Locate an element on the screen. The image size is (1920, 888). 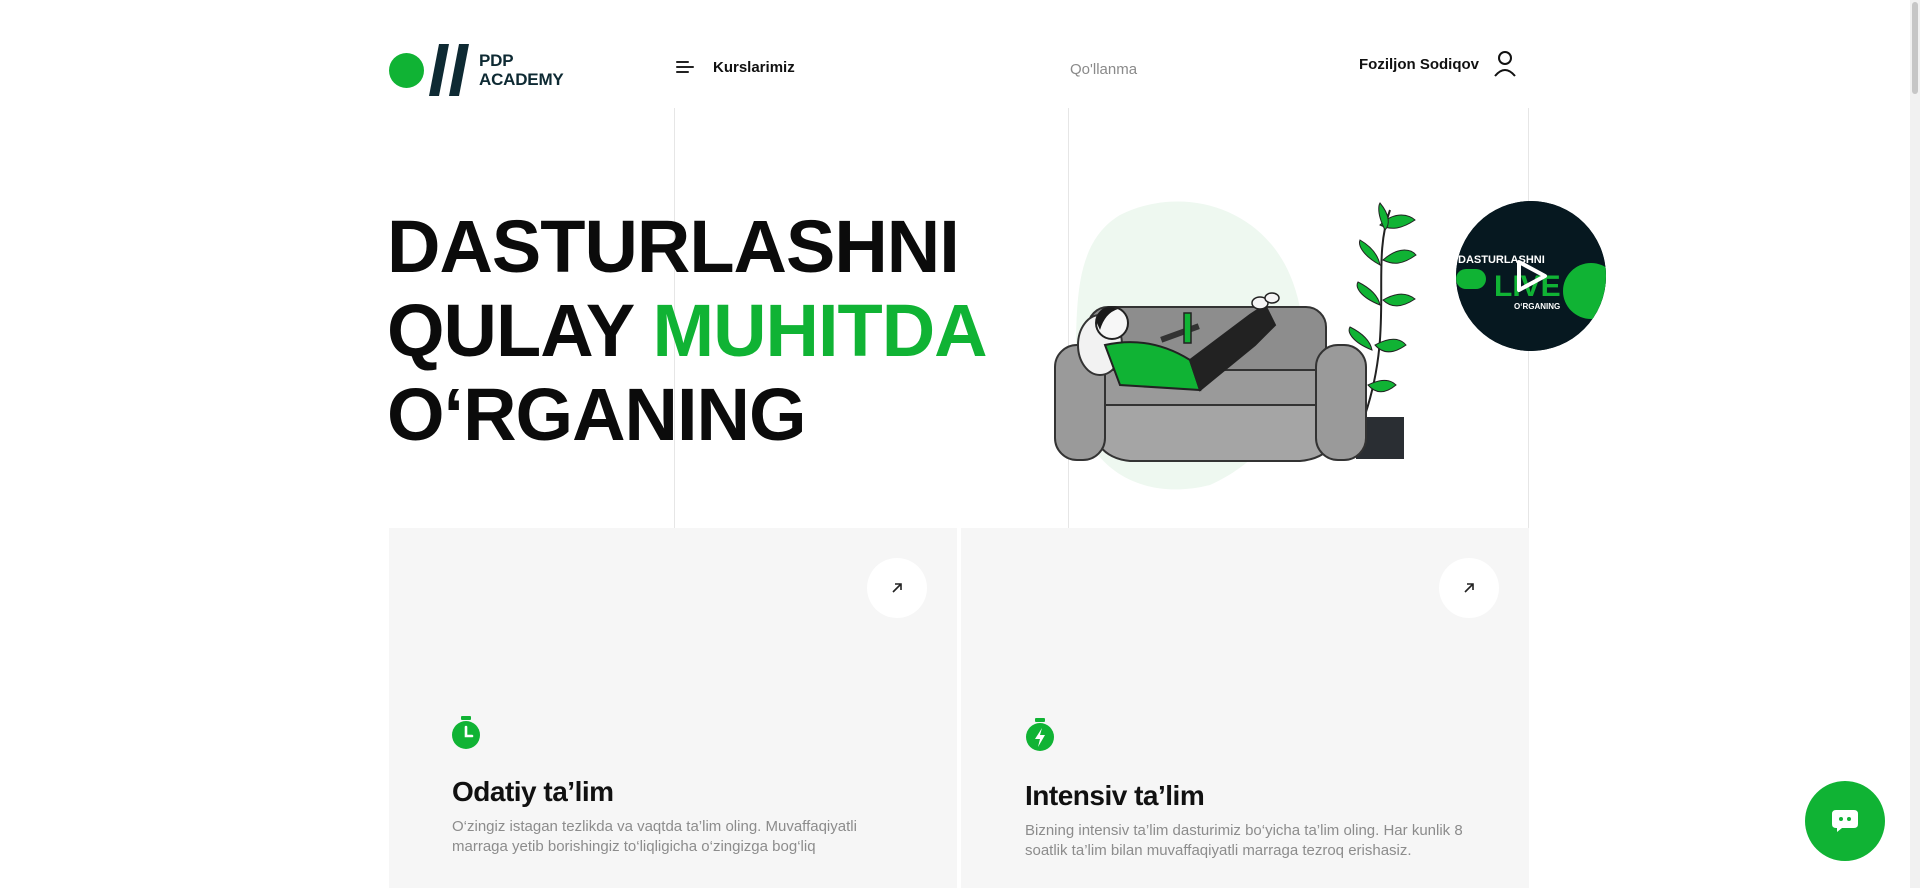
user-profile: Foziljon Sodiqov is located at coordinates (1438, 64).